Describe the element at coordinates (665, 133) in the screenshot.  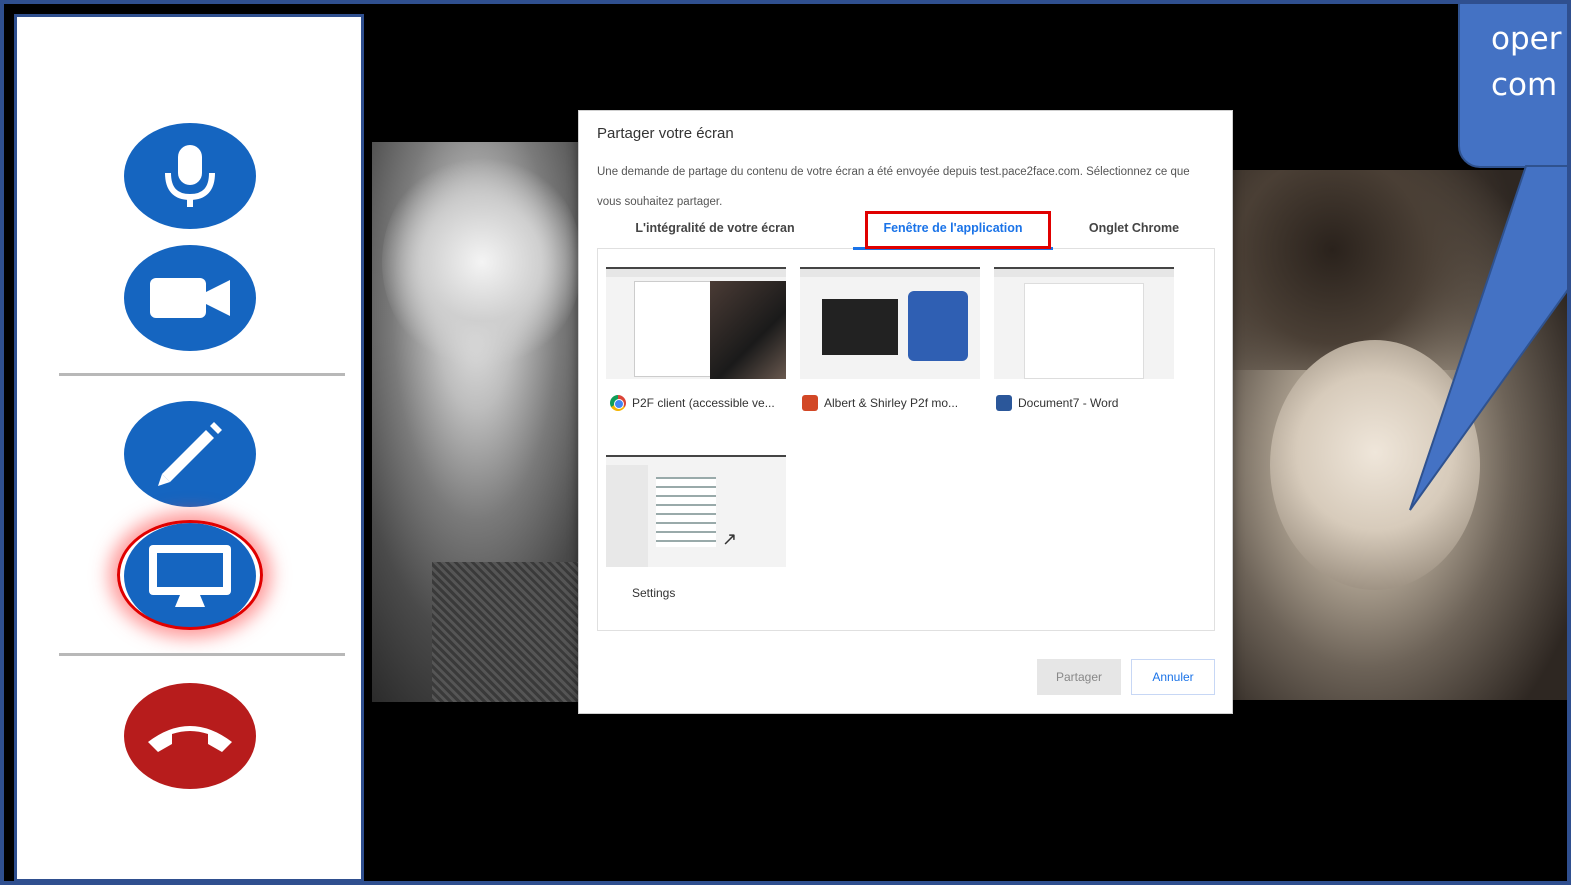
I see `dialog-title: Partager votre écran` at that location.